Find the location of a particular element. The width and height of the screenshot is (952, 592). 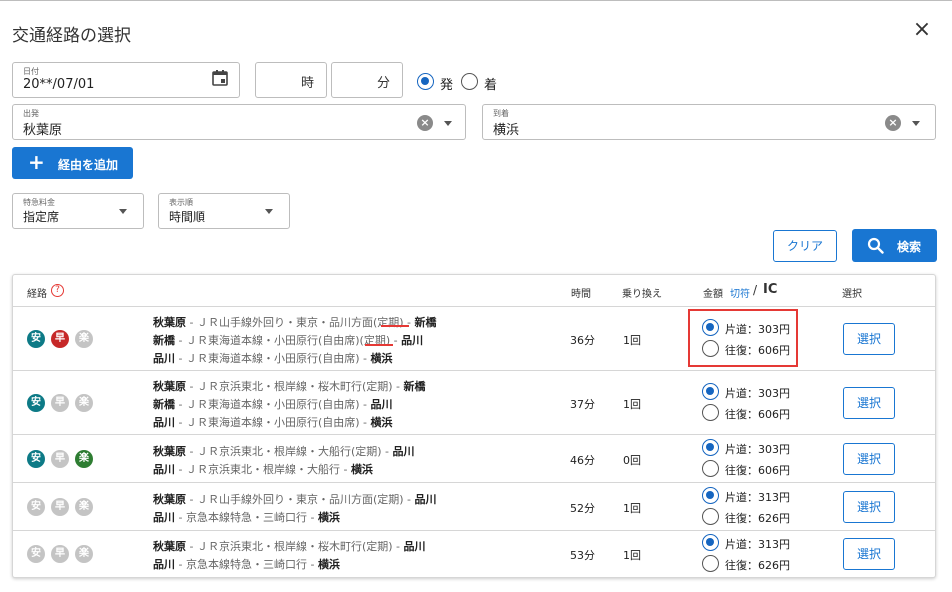

depart-radio is located at coordinates (425, 81).